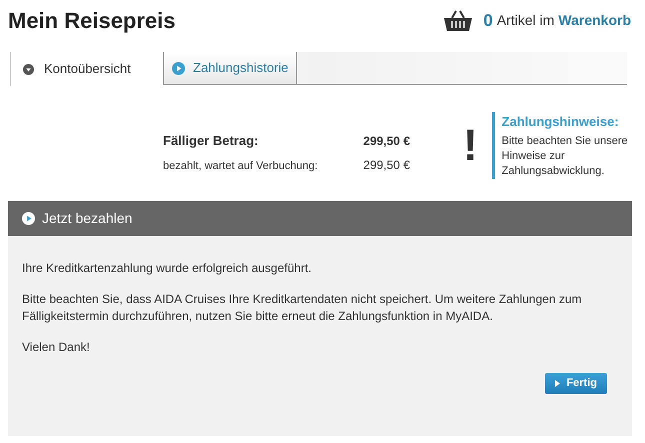 The height and width of the screenshot is (443, 645). I want to click on basket-icon, so click(458, 21).